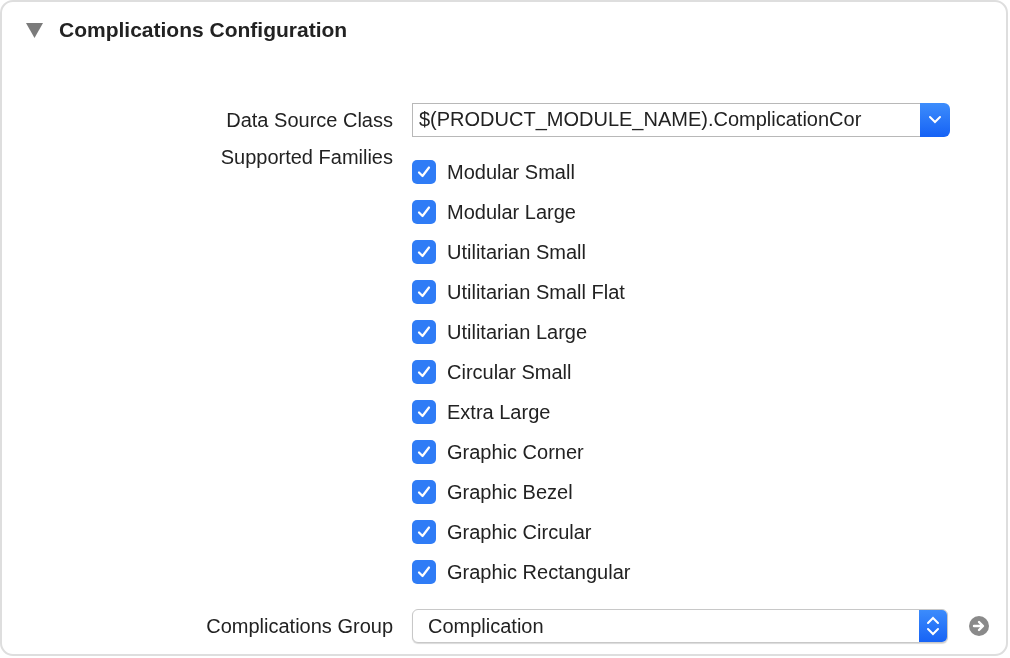 The image size is (1010, 658). Describe the element at coordinates (510, 492) in the screenshot. I see `checkbox-label: Graphic Bezel` at that location.